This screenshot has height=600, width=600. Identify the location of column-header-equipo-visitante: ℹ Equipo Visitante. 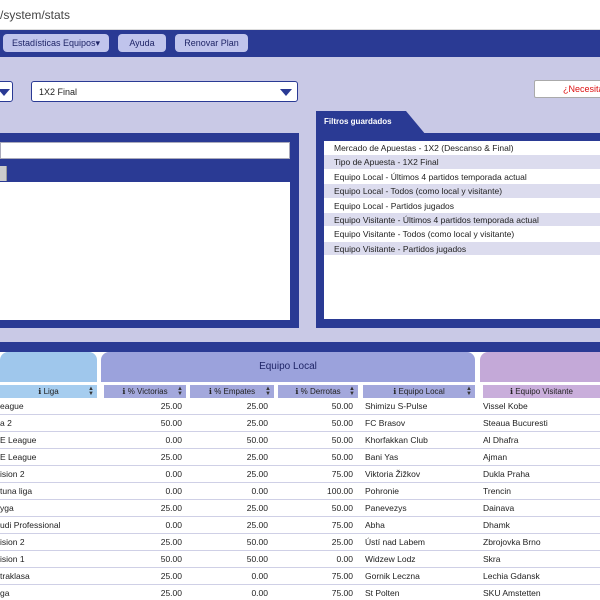
(541, 391).